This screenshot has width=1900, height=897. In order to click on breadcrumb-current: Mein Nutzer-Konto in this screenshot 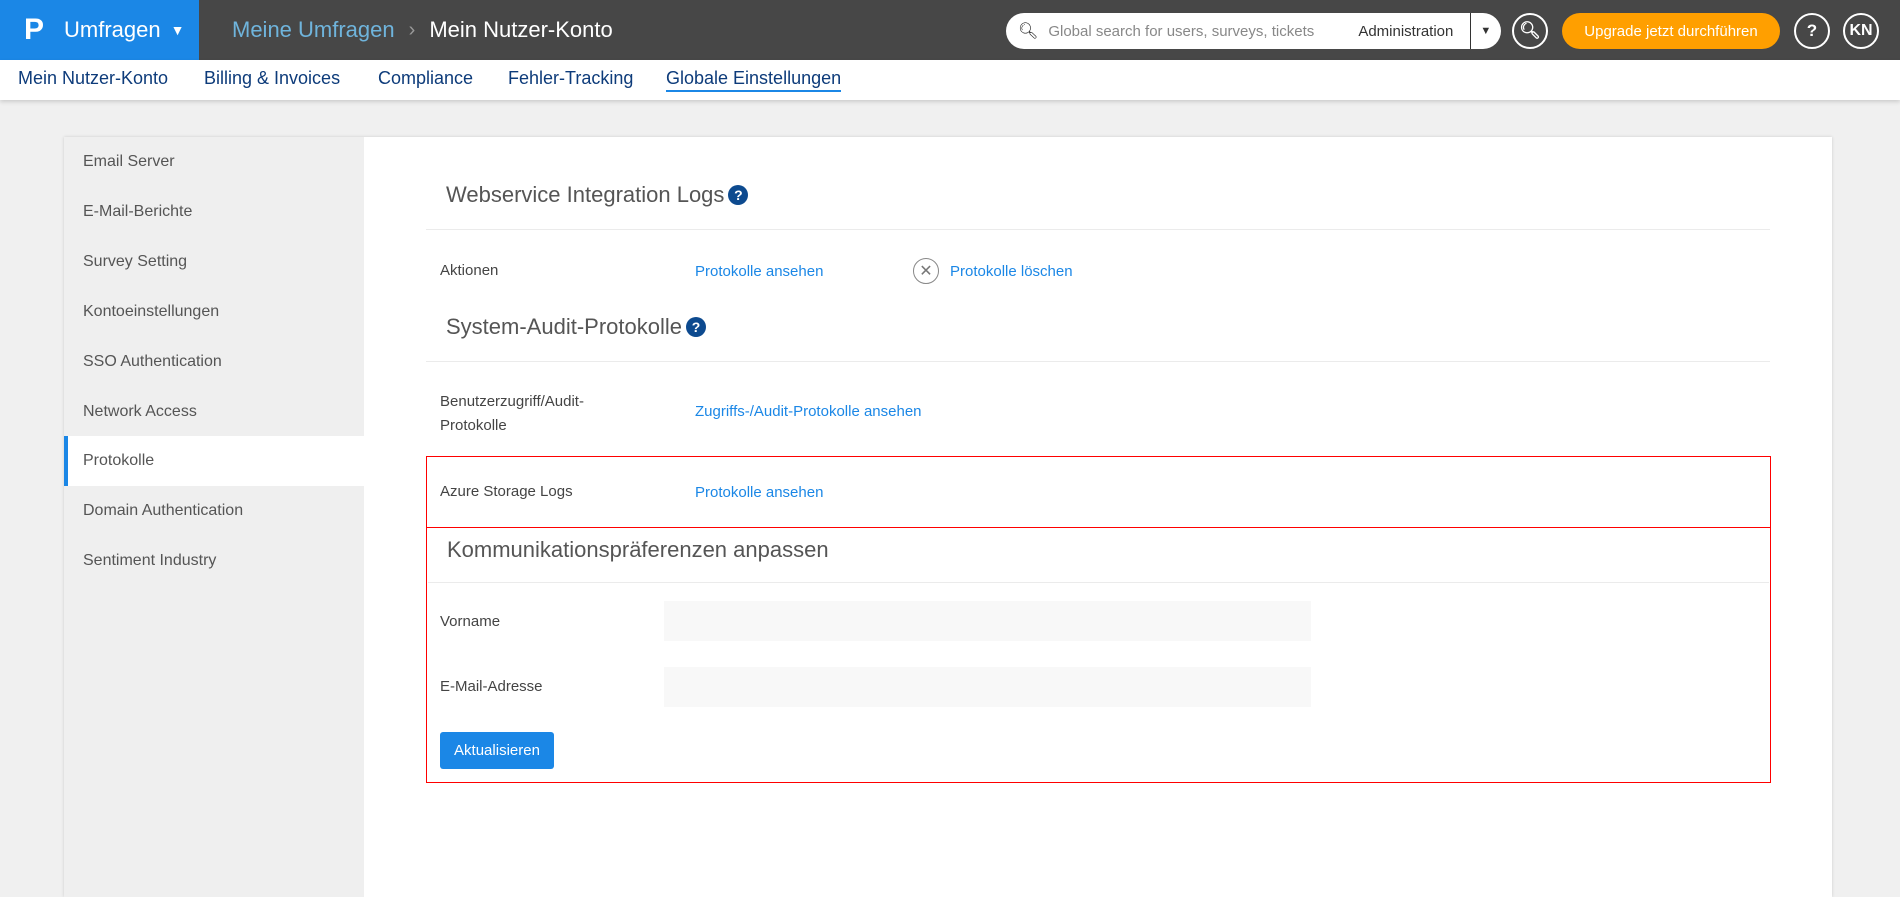, I will do `click(521, 29)`.